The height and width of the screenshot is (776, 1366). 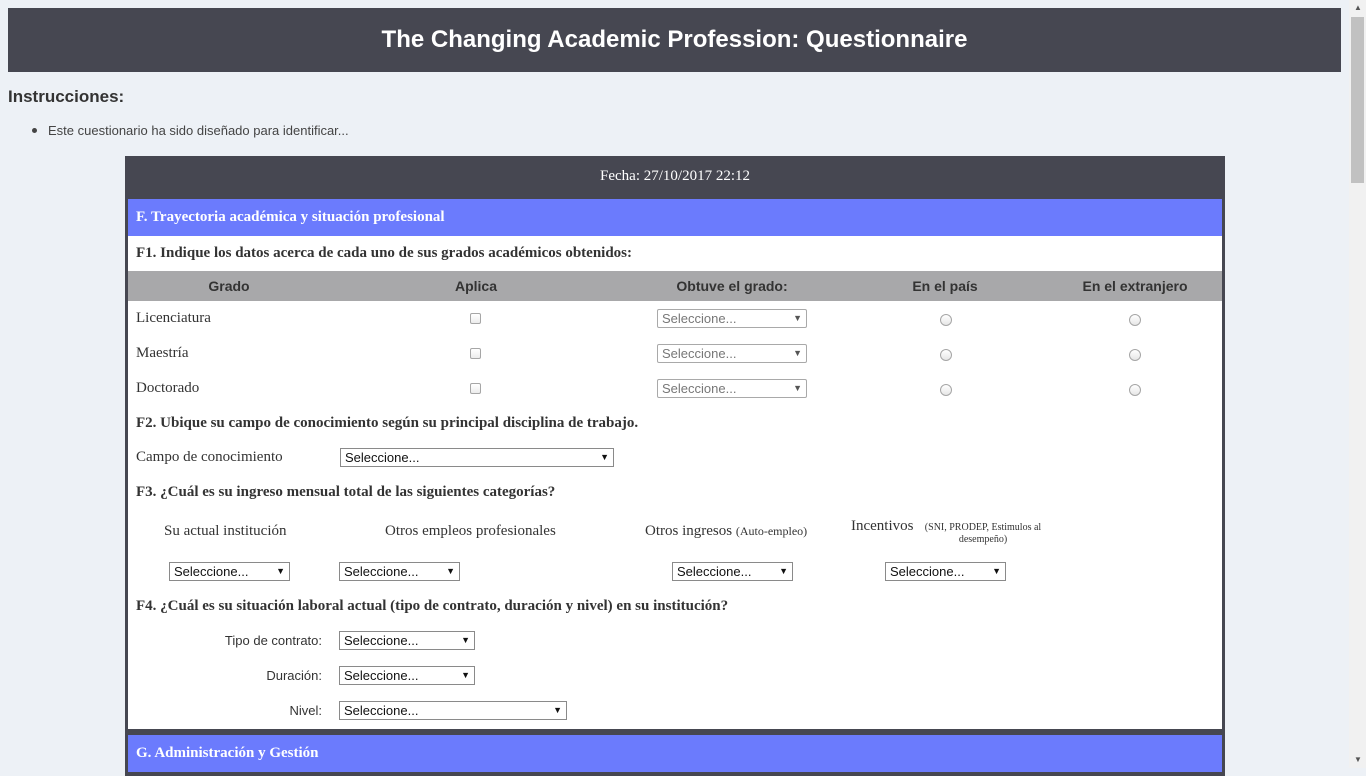 What do you see at coordinates (168, 388) in the screenshot?
I see `row-label-doctorado: Doctorado` at bounding box center [168, 388].